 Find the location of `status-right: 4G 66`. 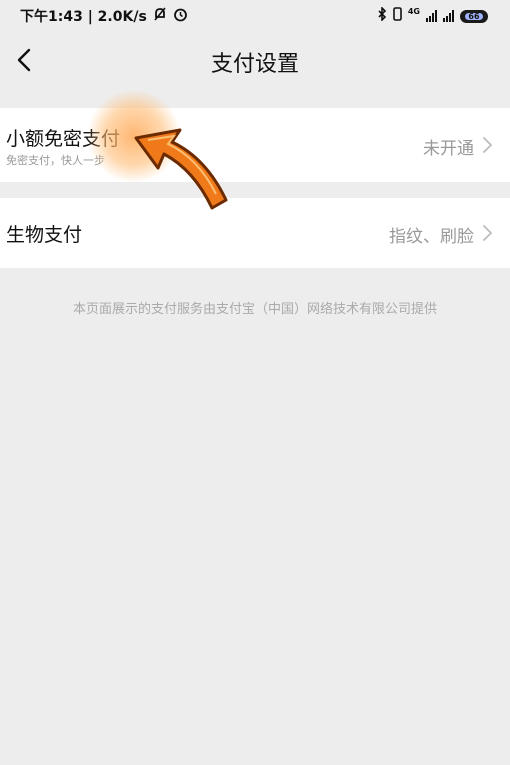

status-right: 4G 66 is located at coordinates (432, 15).